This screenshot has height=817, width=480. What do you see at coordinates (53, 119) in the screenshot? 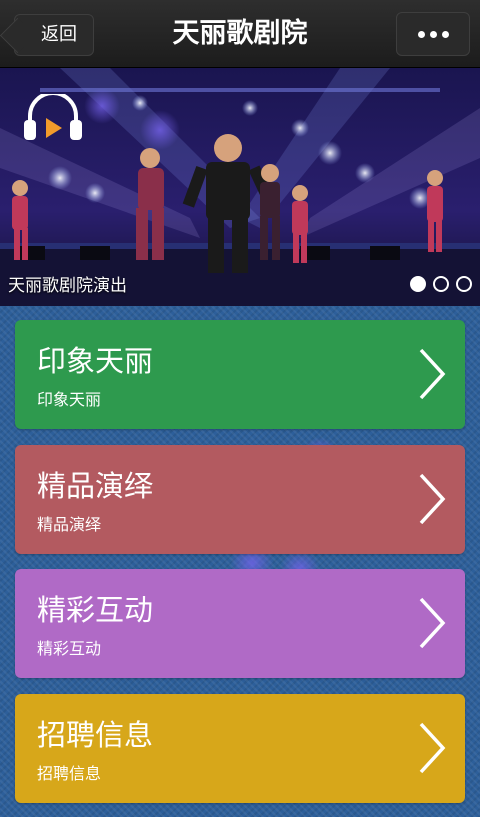
I see `headphones-play-icon` at bounding box center [53, 119].